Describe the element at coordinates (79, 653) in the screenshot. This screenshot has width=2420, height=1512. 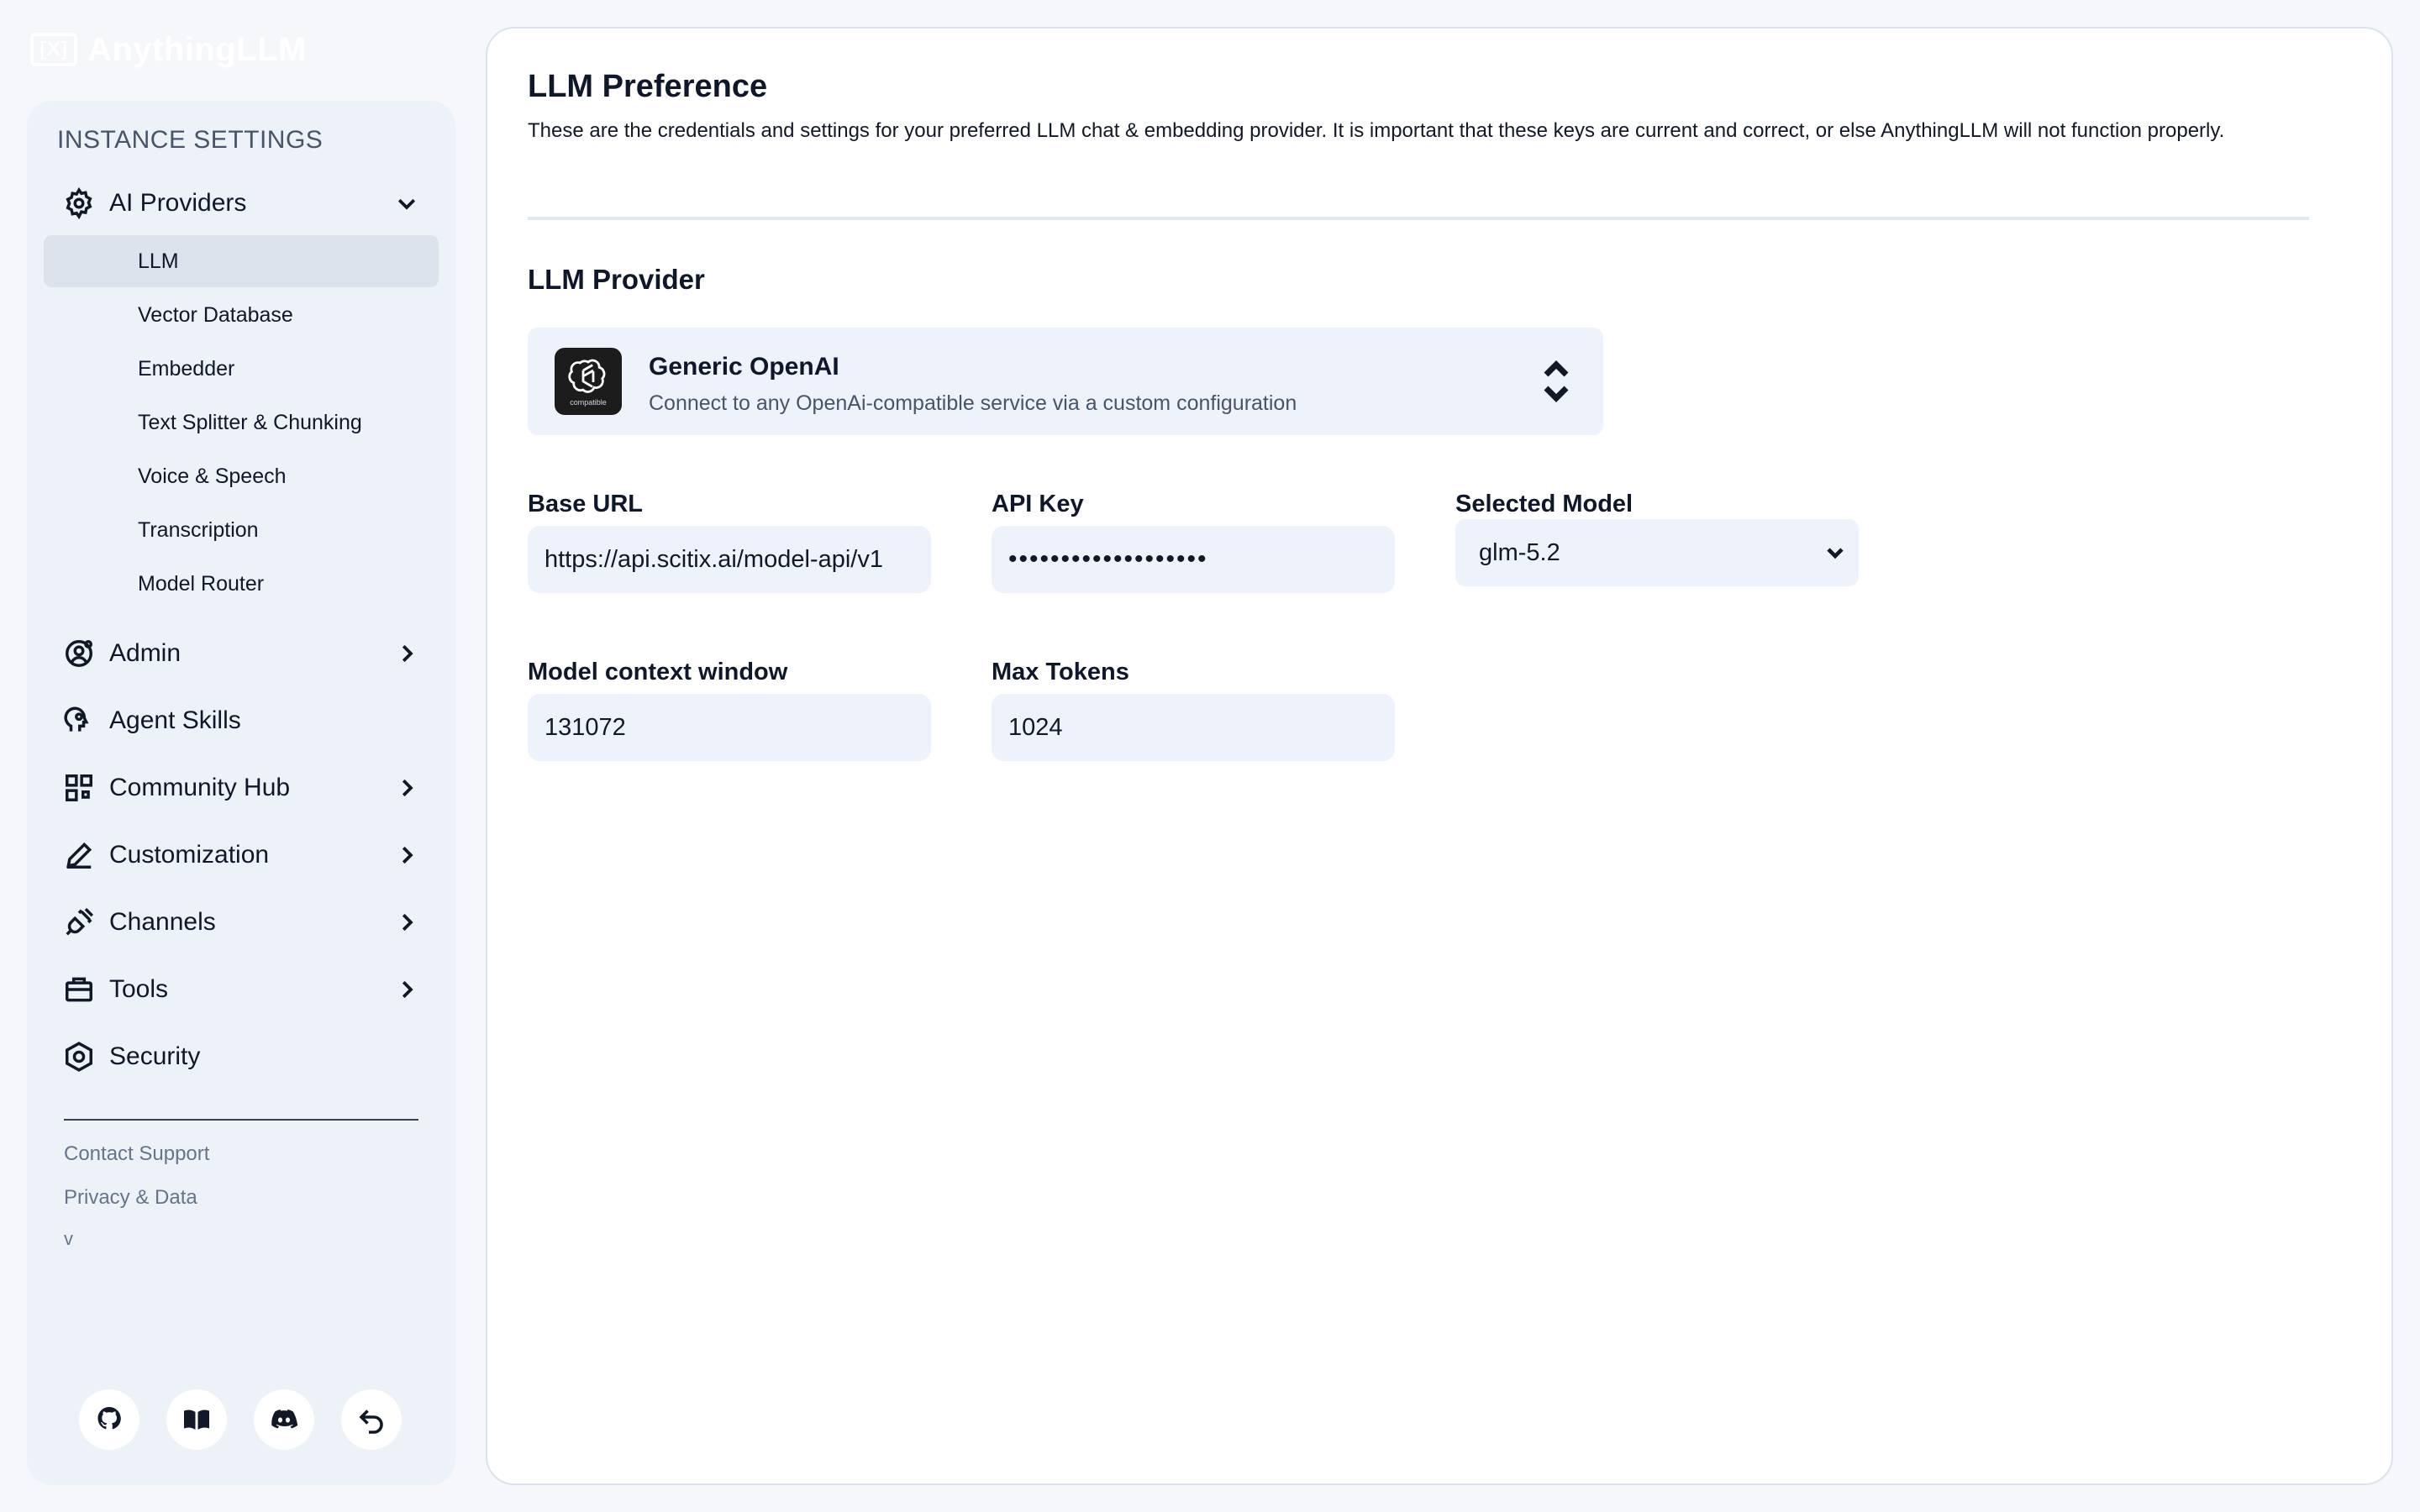
I see `user-gear-icon` at that location.